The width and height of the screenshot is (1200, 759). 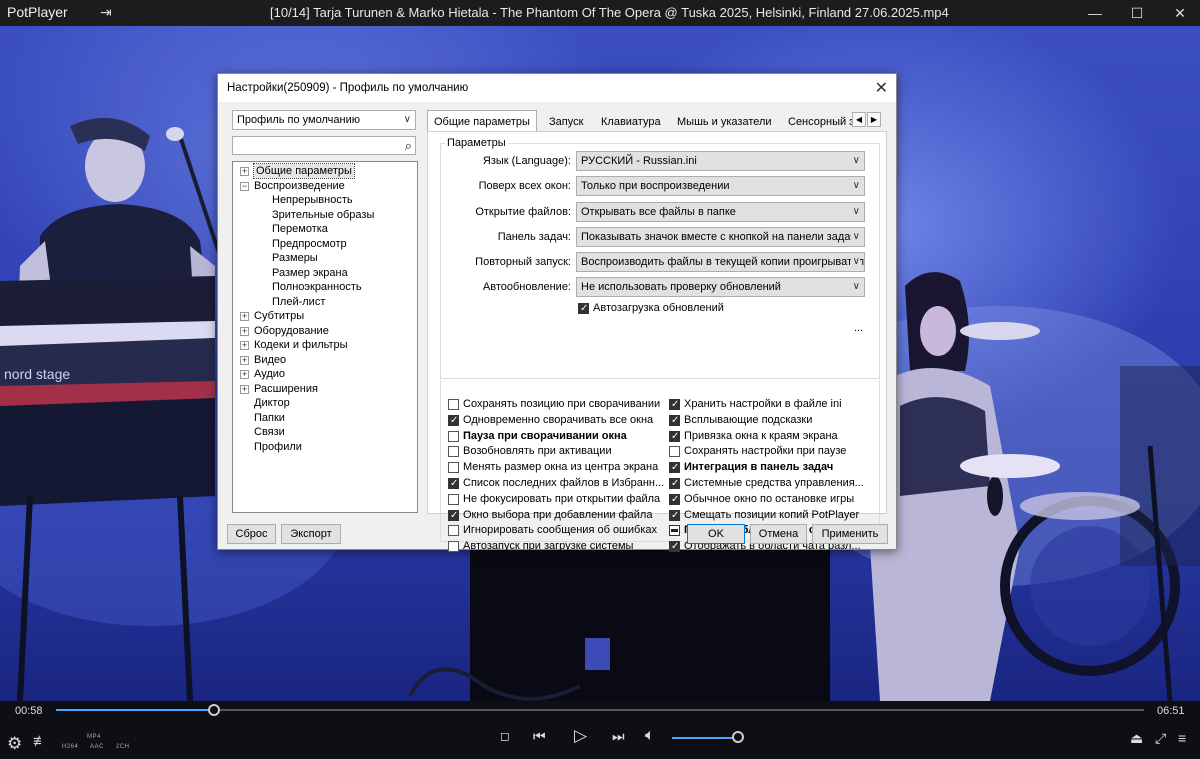 What do you see at coordinates (269, 432) in the screenshot?
I see `tree-item: Связи` at bounding box center [269, 432].